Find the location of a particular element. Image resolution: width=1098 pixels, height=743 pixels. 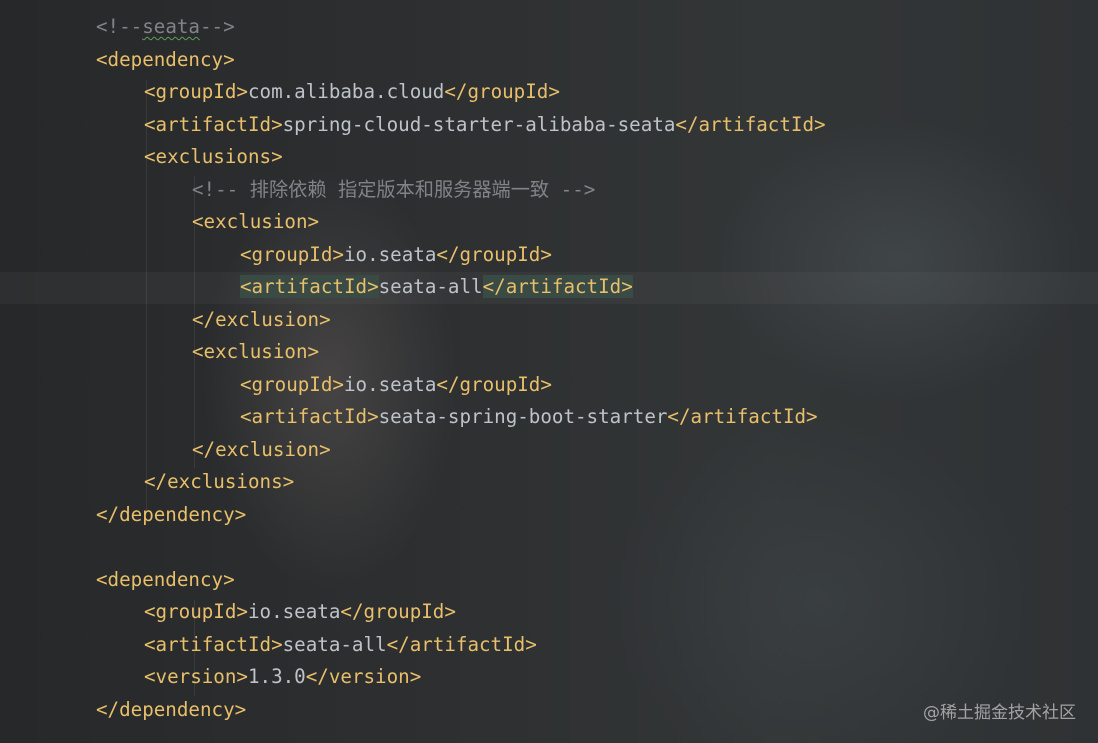

code-comment: <!-- is located at coordinates (119, 26).